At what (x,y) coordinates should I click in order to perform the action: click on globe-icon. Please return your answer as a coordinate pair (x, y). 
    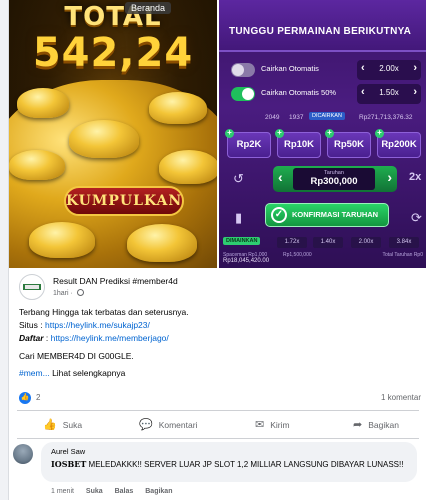
    Looking at the image, I should click on (80, 292).